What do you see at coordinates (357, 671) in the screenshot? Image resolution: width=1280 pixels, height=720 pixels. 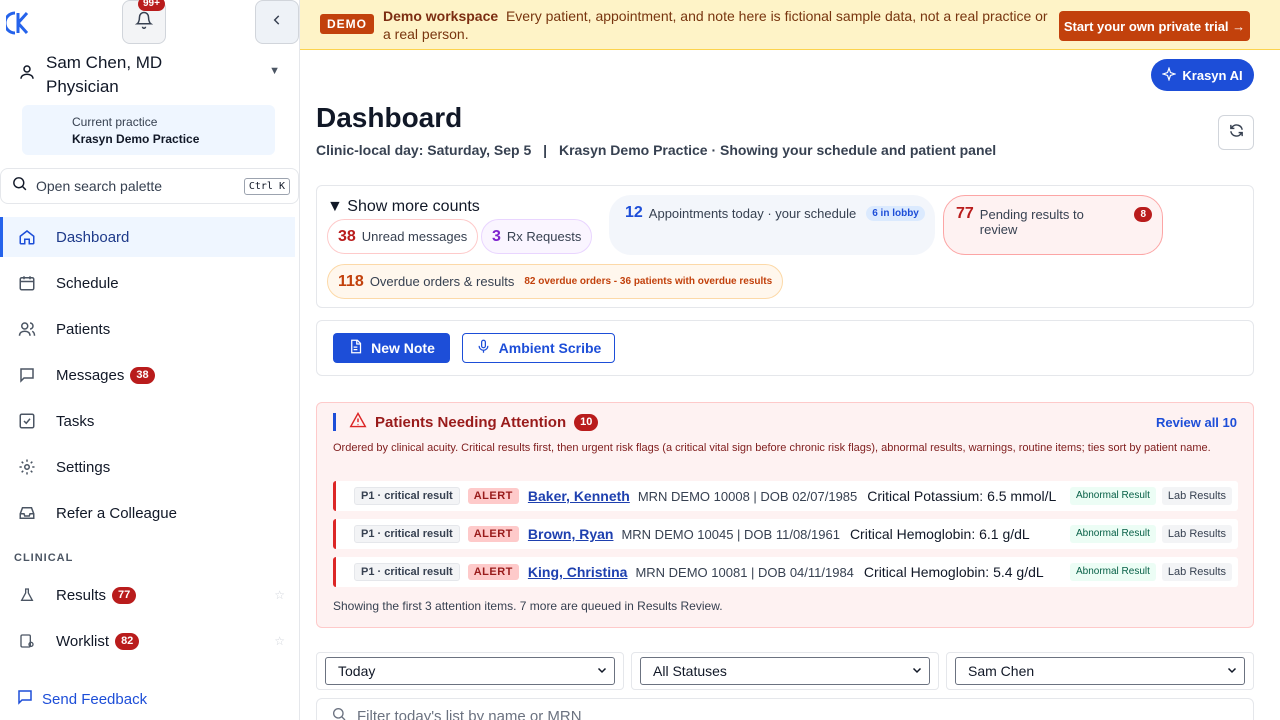 I see `date-filter-value: Today` at bounding box center [357, 671].